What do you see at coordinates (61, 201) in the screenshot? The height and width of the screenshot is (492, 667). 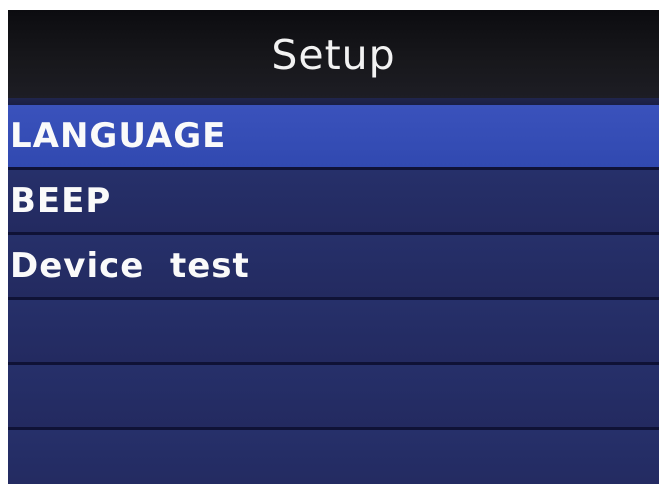 I see `menu-item-label: BEEP` at bounding box center [61, 201].